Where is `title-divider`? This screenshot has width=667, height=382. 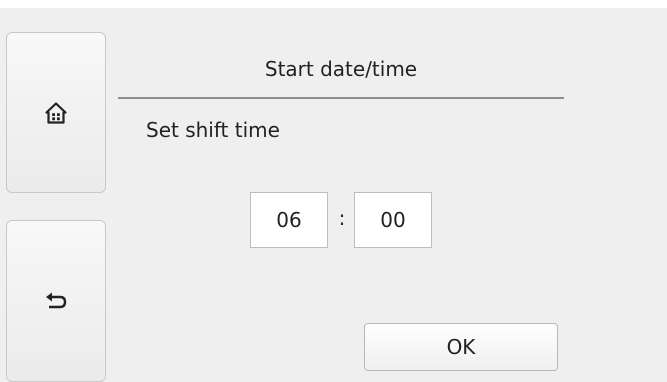 title-divider is located at coordinates (341, 98).